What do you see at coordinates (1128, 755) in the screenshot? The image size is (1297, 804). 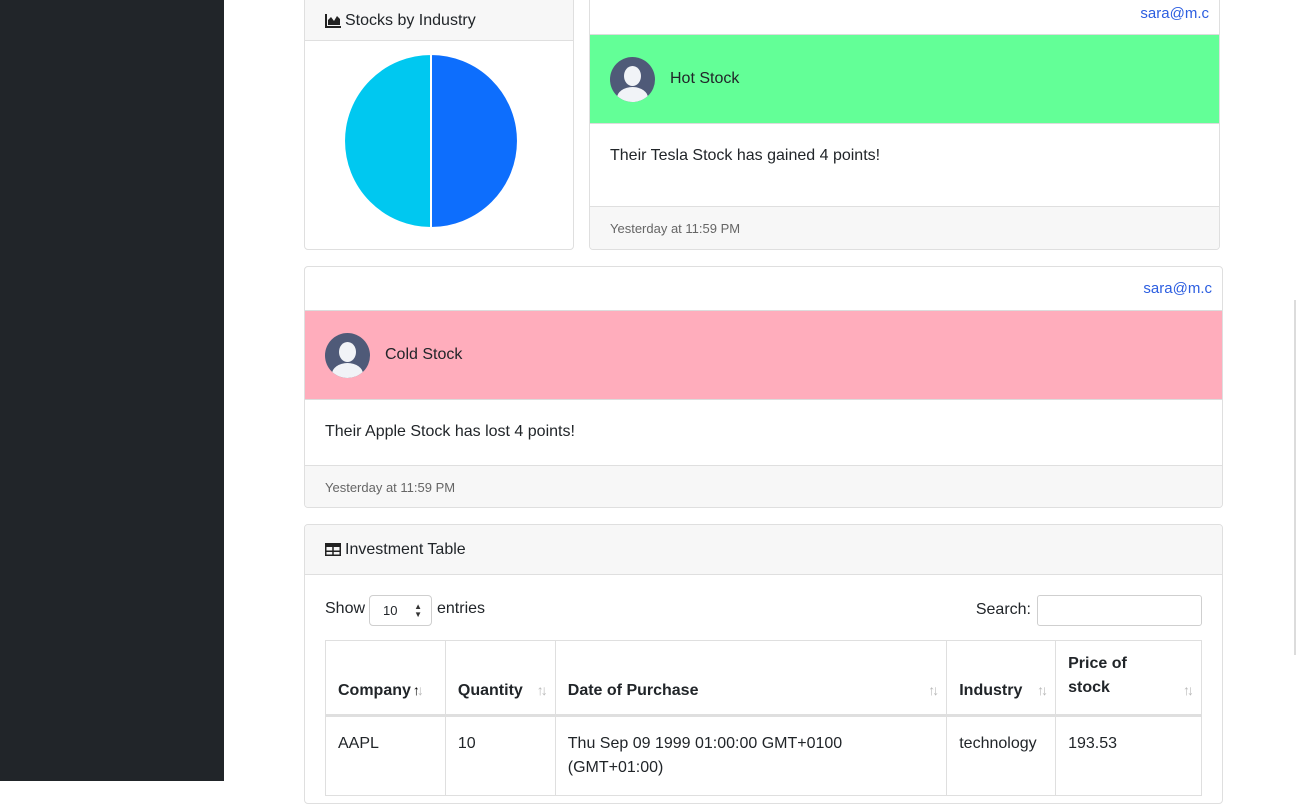 I see `cell-price: 193.53` at bounding box center [1128, 755].